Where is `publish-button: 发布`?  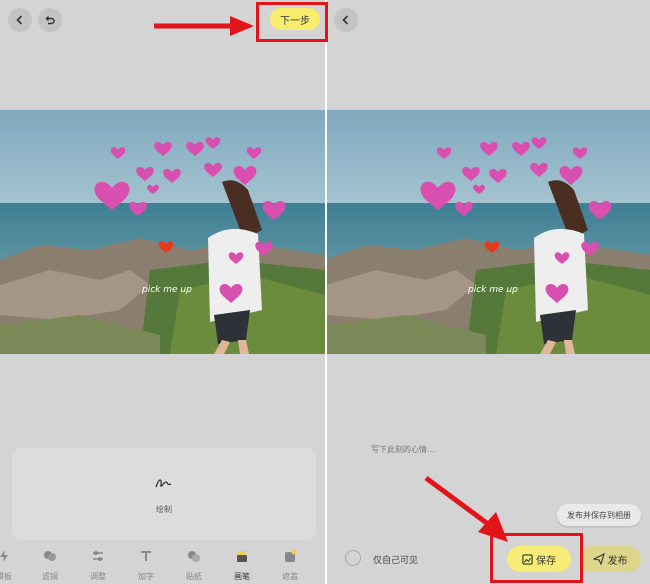
publish-button: 发布 is located at coordinates (610, 559).